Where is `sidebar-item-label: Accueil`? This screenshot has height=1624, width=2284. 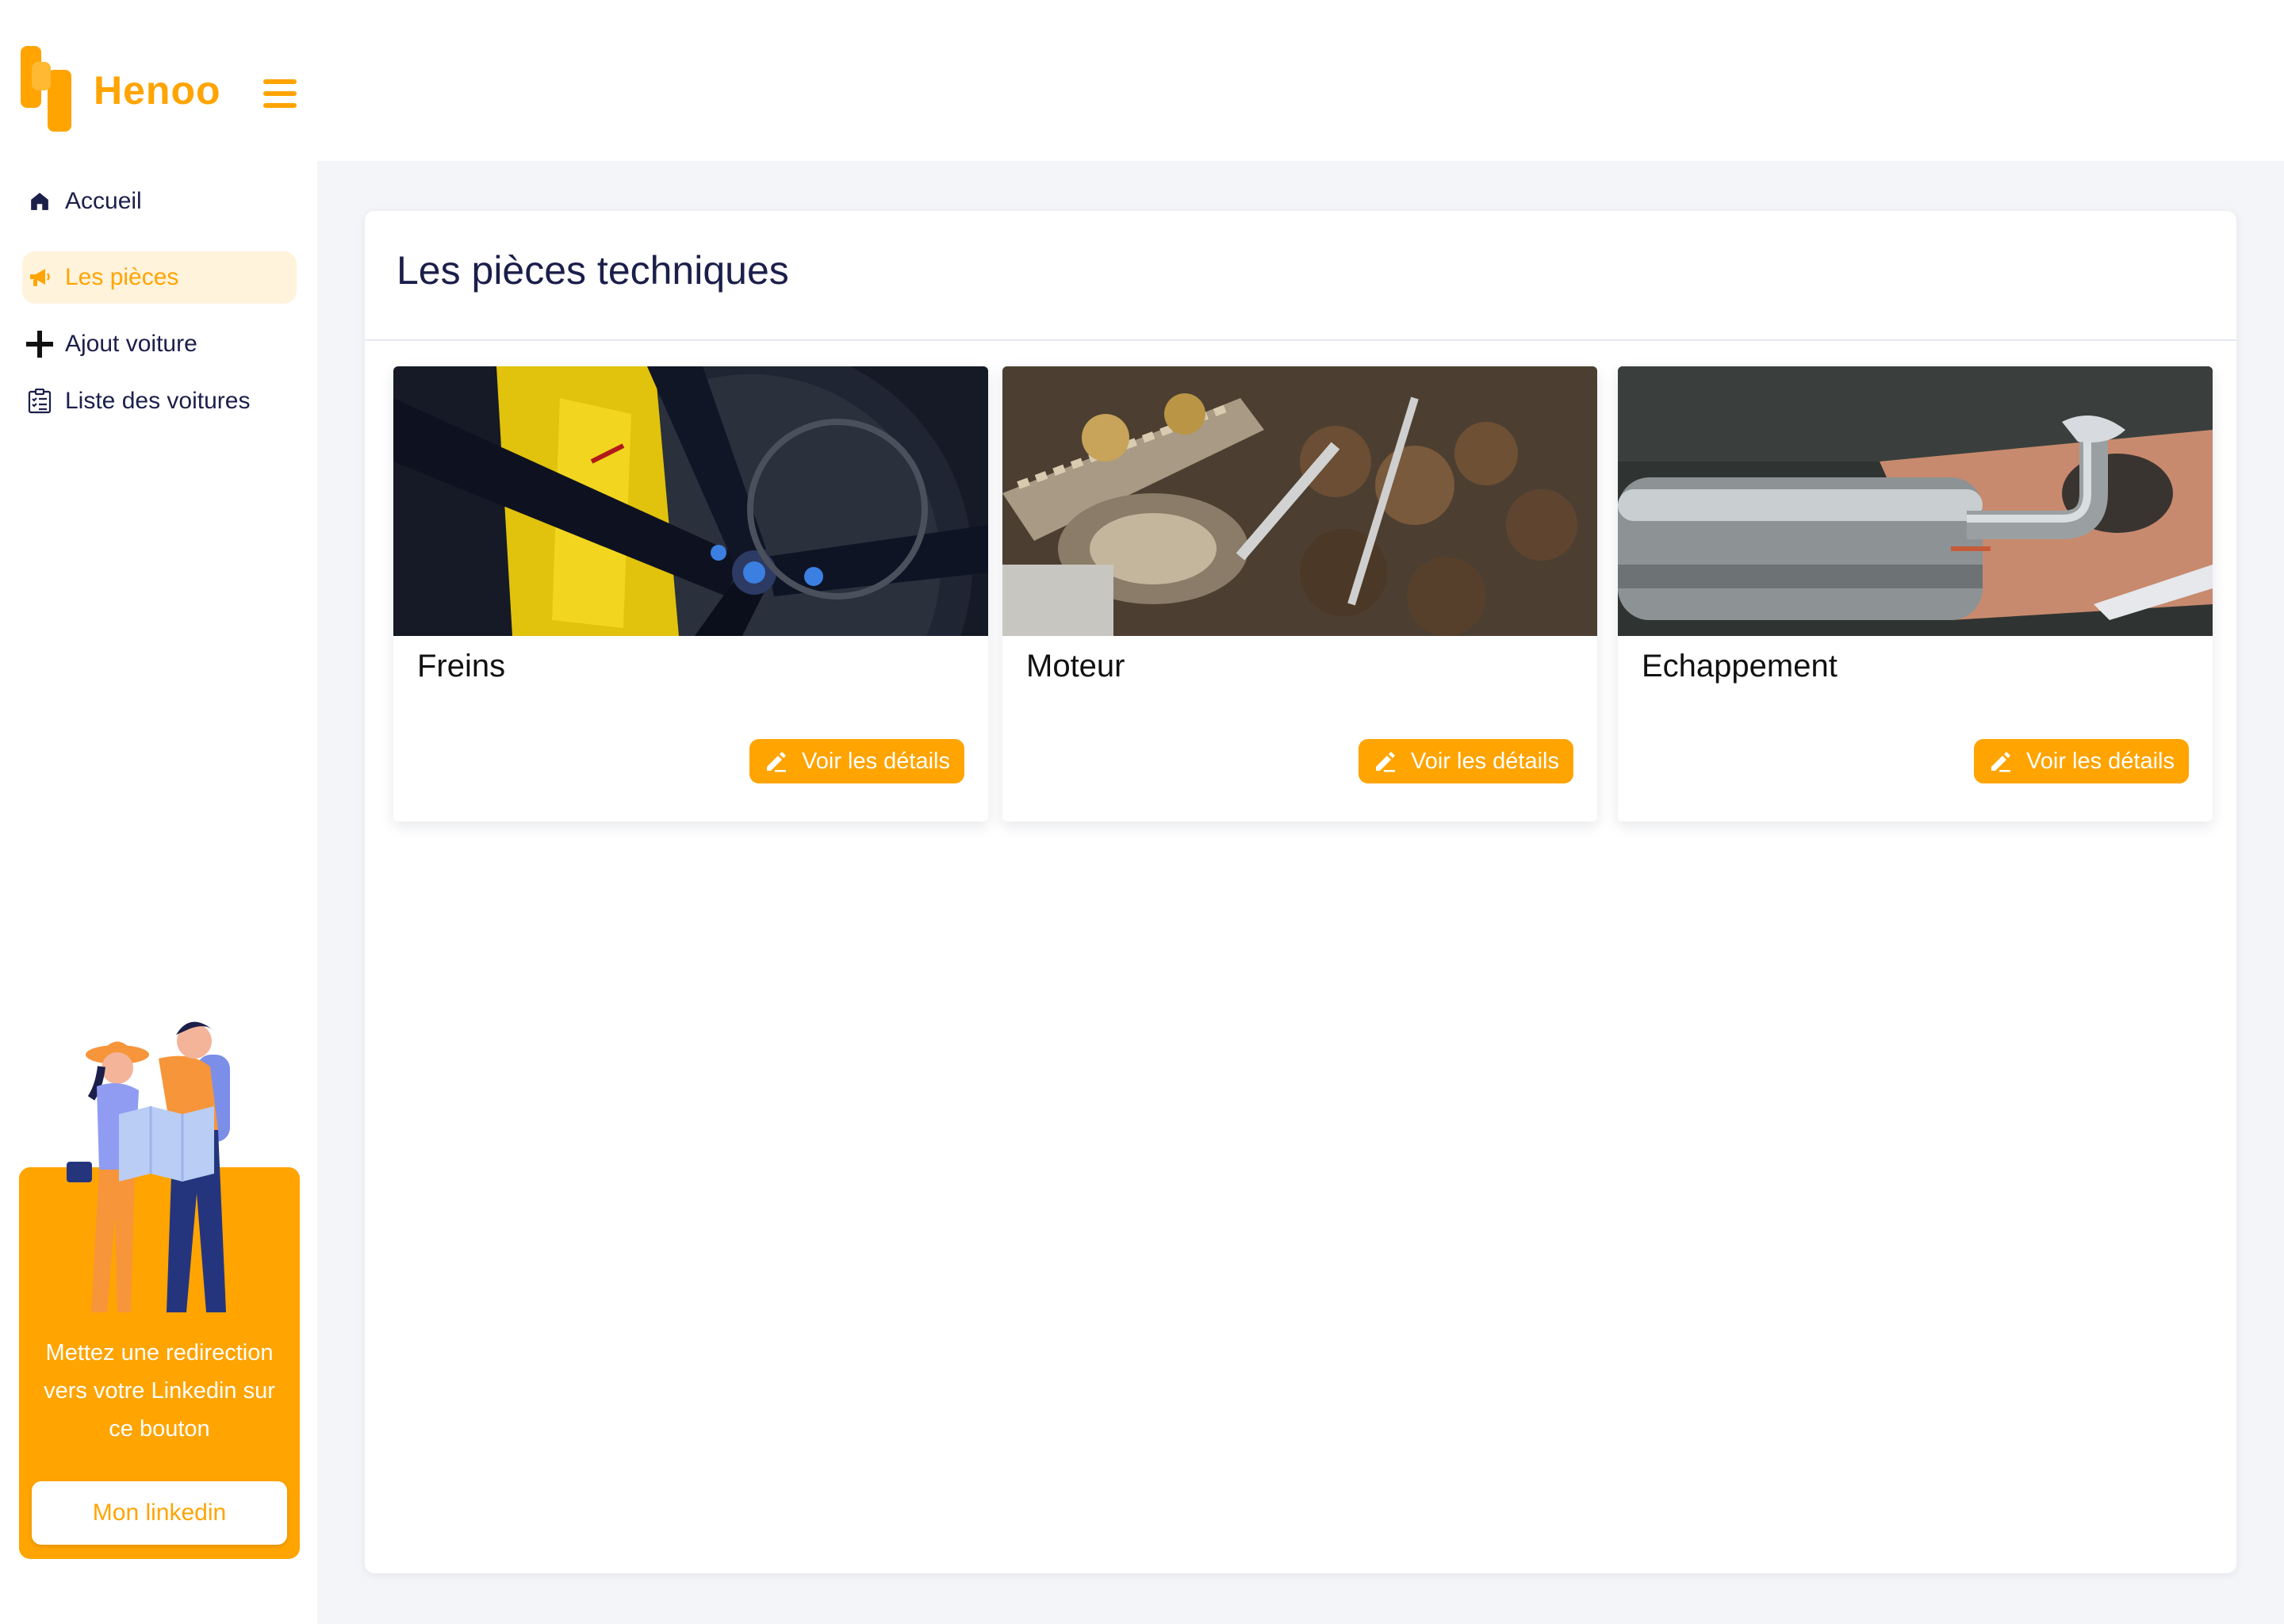
sidebar-item-label: Accueil is located at coordinates (103, 201).